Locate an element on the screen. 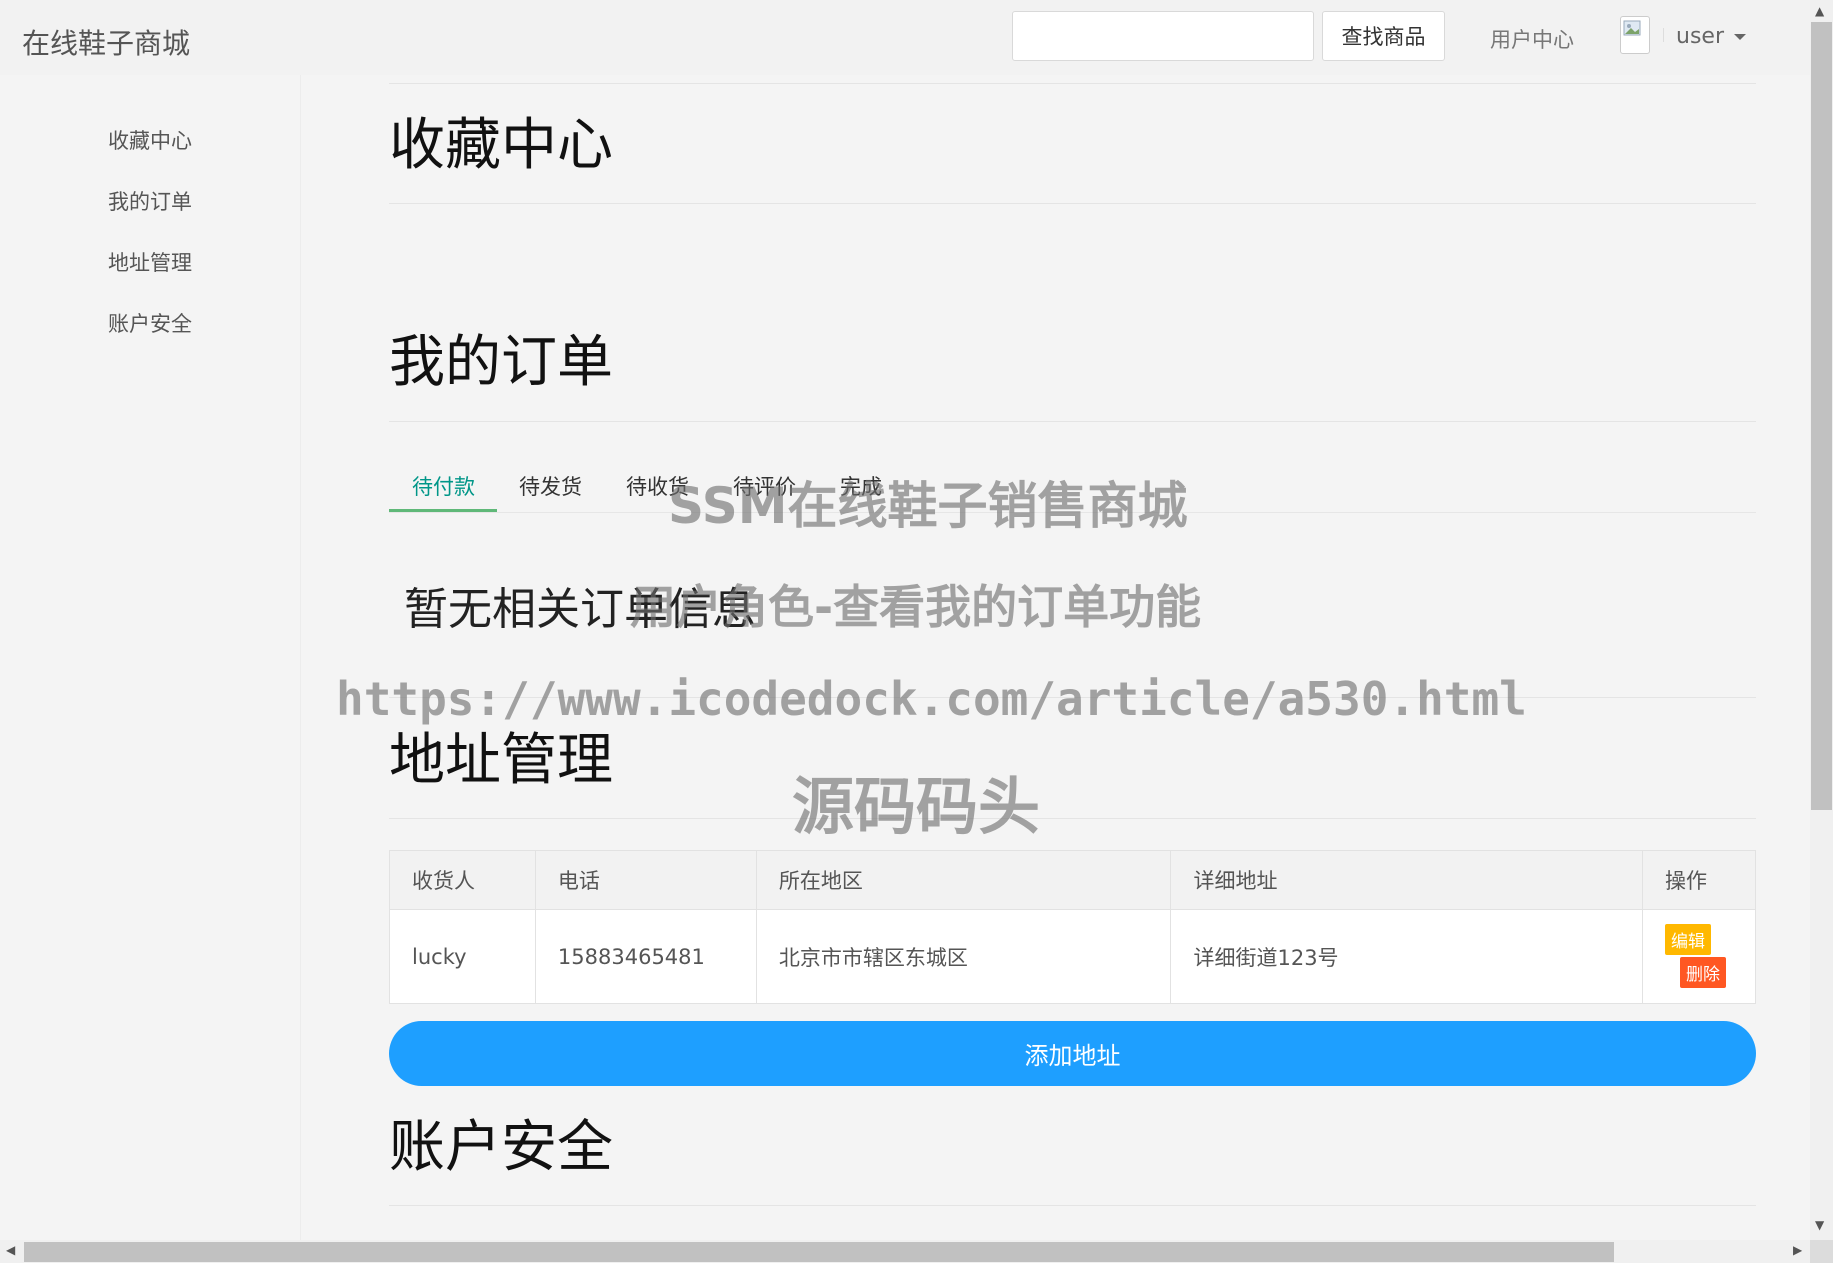 The image size is (1833, 1263). favorites-title: 收藏中心 is located at coordinates (501, 145).